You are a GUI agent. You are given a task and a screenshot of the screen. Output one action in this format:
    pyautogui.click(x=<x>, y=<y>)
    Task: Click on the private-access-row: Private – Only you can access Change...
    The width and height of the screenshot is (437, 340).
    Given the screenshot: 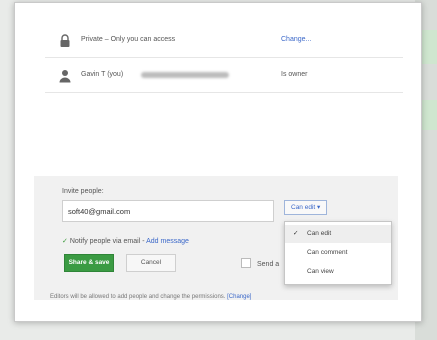 What is the action you would take?
    pyautogui.click(x=224, y=42)
    